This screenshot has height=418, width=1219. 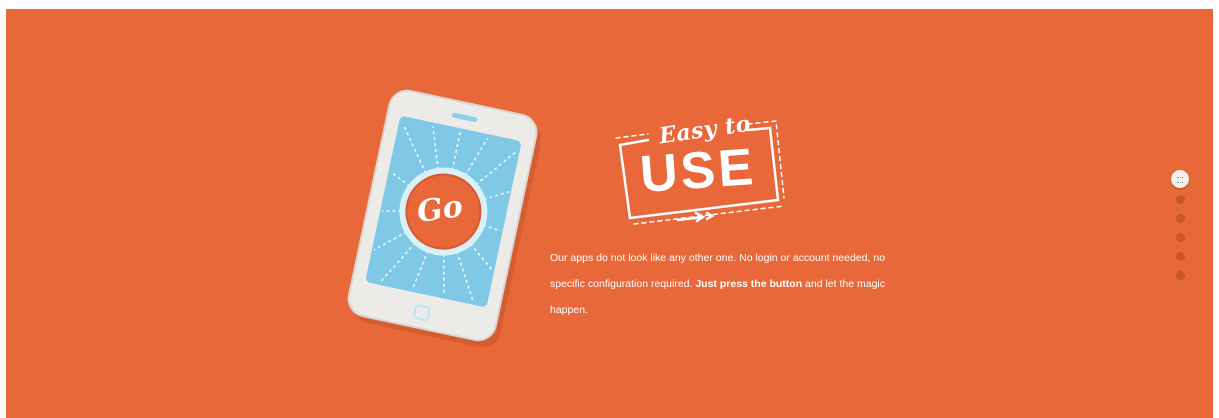 I want to click on go-button-label: Go, so click(x=439, y=210).